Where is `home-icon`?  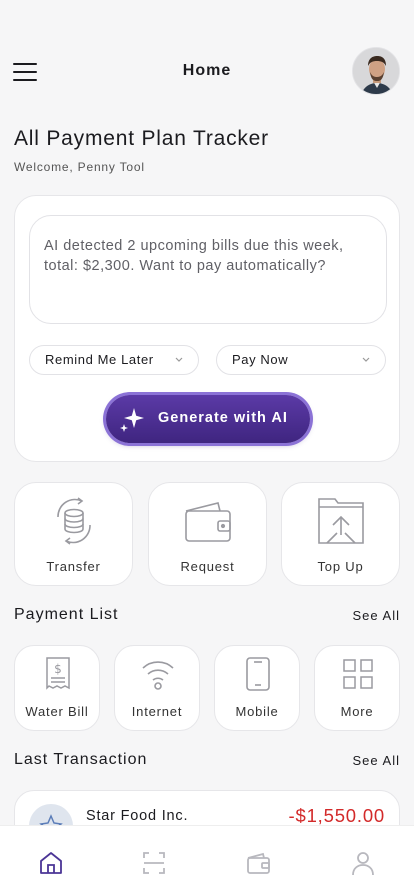
home-icon is located at coordinates (51, 863).